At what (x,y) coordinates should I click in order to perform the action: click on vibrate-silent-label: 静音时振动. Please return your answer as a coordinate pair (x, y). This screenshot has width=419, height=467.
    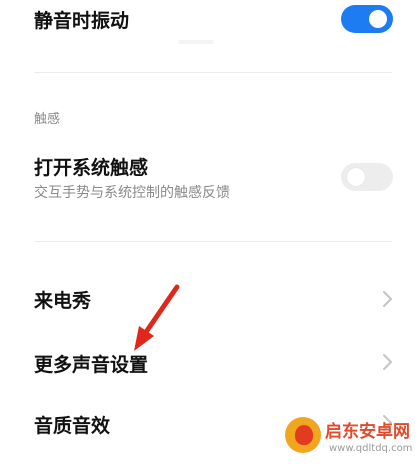
    Looking at the image, I should click on (82, 21).